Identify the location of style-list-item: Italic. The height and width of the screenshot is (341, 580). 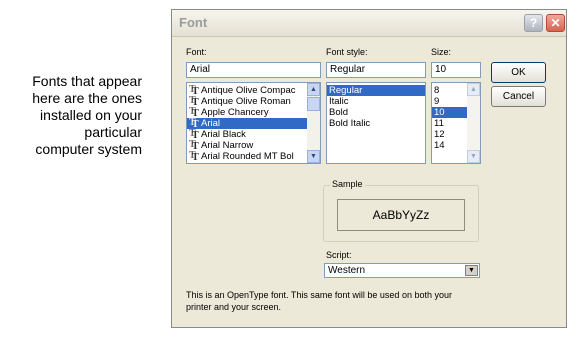
(376, 101).